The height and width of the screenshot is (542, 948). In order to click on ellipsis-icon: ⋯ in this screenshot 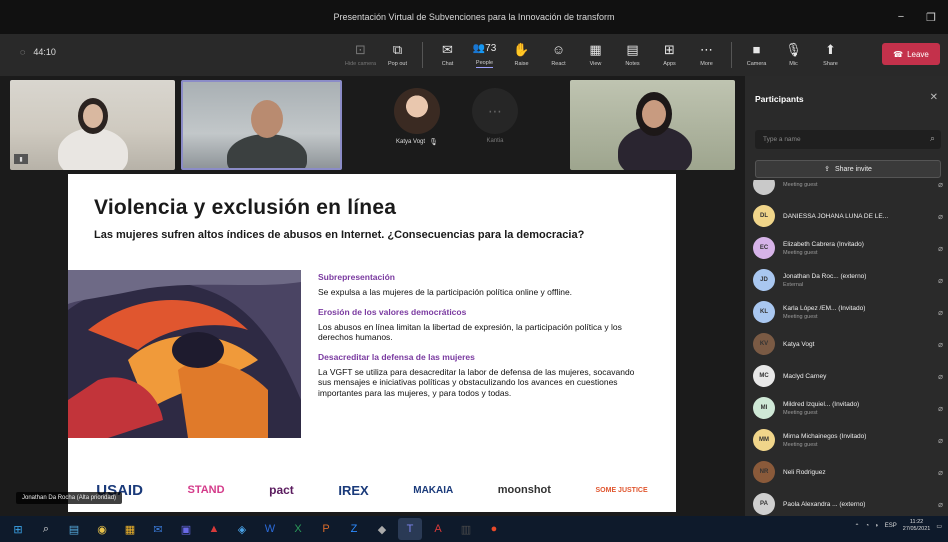, I will do `click(495, 111)`.